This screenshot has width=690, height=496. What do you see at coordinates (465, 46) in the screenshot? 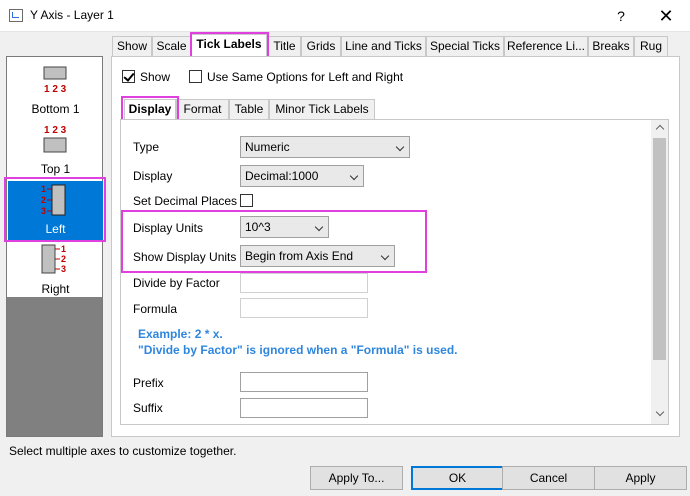
I see `tab-special-ticks: Special Ticks` at bounding box center [465, 46].